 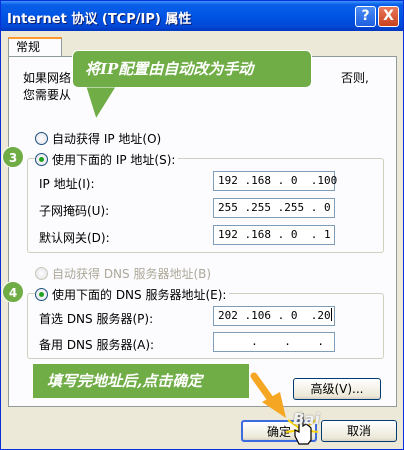 I want to click on tab-general: 常规, so click(x=35, y=47).